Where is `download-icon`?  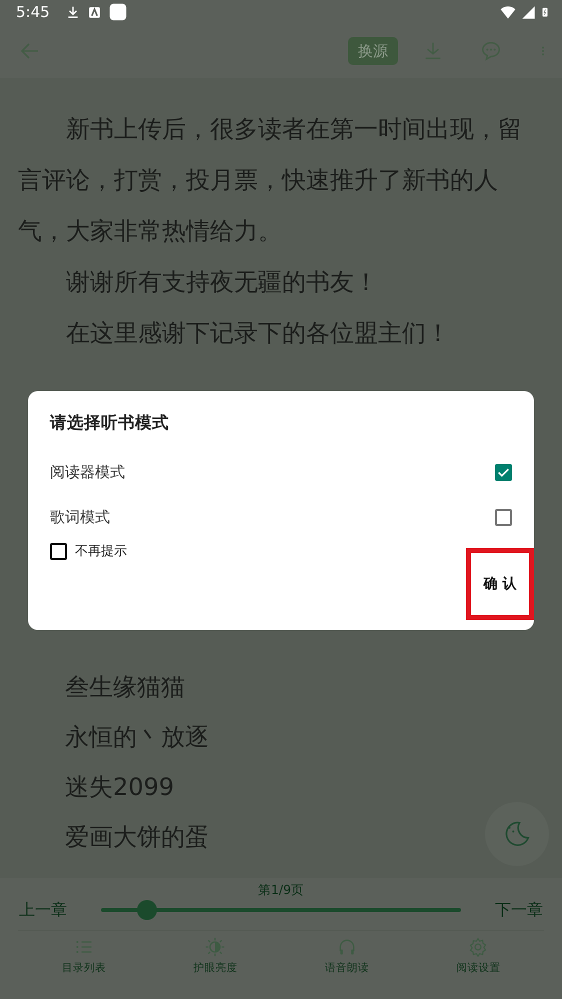
download-icon is located at coordinates (73, 12).